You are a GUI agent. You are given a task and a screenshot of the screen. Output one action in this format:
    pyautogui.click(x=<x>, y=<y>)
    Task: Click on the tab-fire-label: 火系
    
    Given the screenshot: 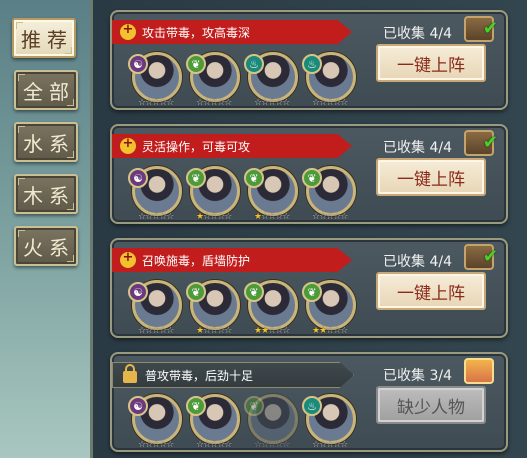 What is the action you would take?
    pyautogui.click(x=49, y=247)
    